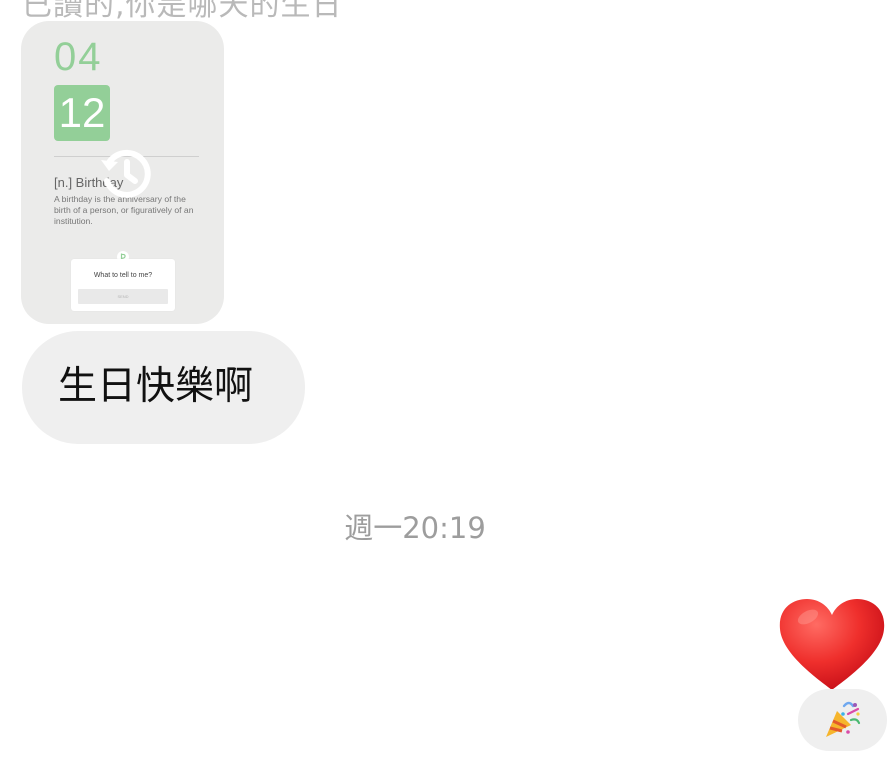 Image resolution: width=895 pixels, height=781 pixels. I want to click on story-prompt-text: What to tell to me?, so click(123, 275).